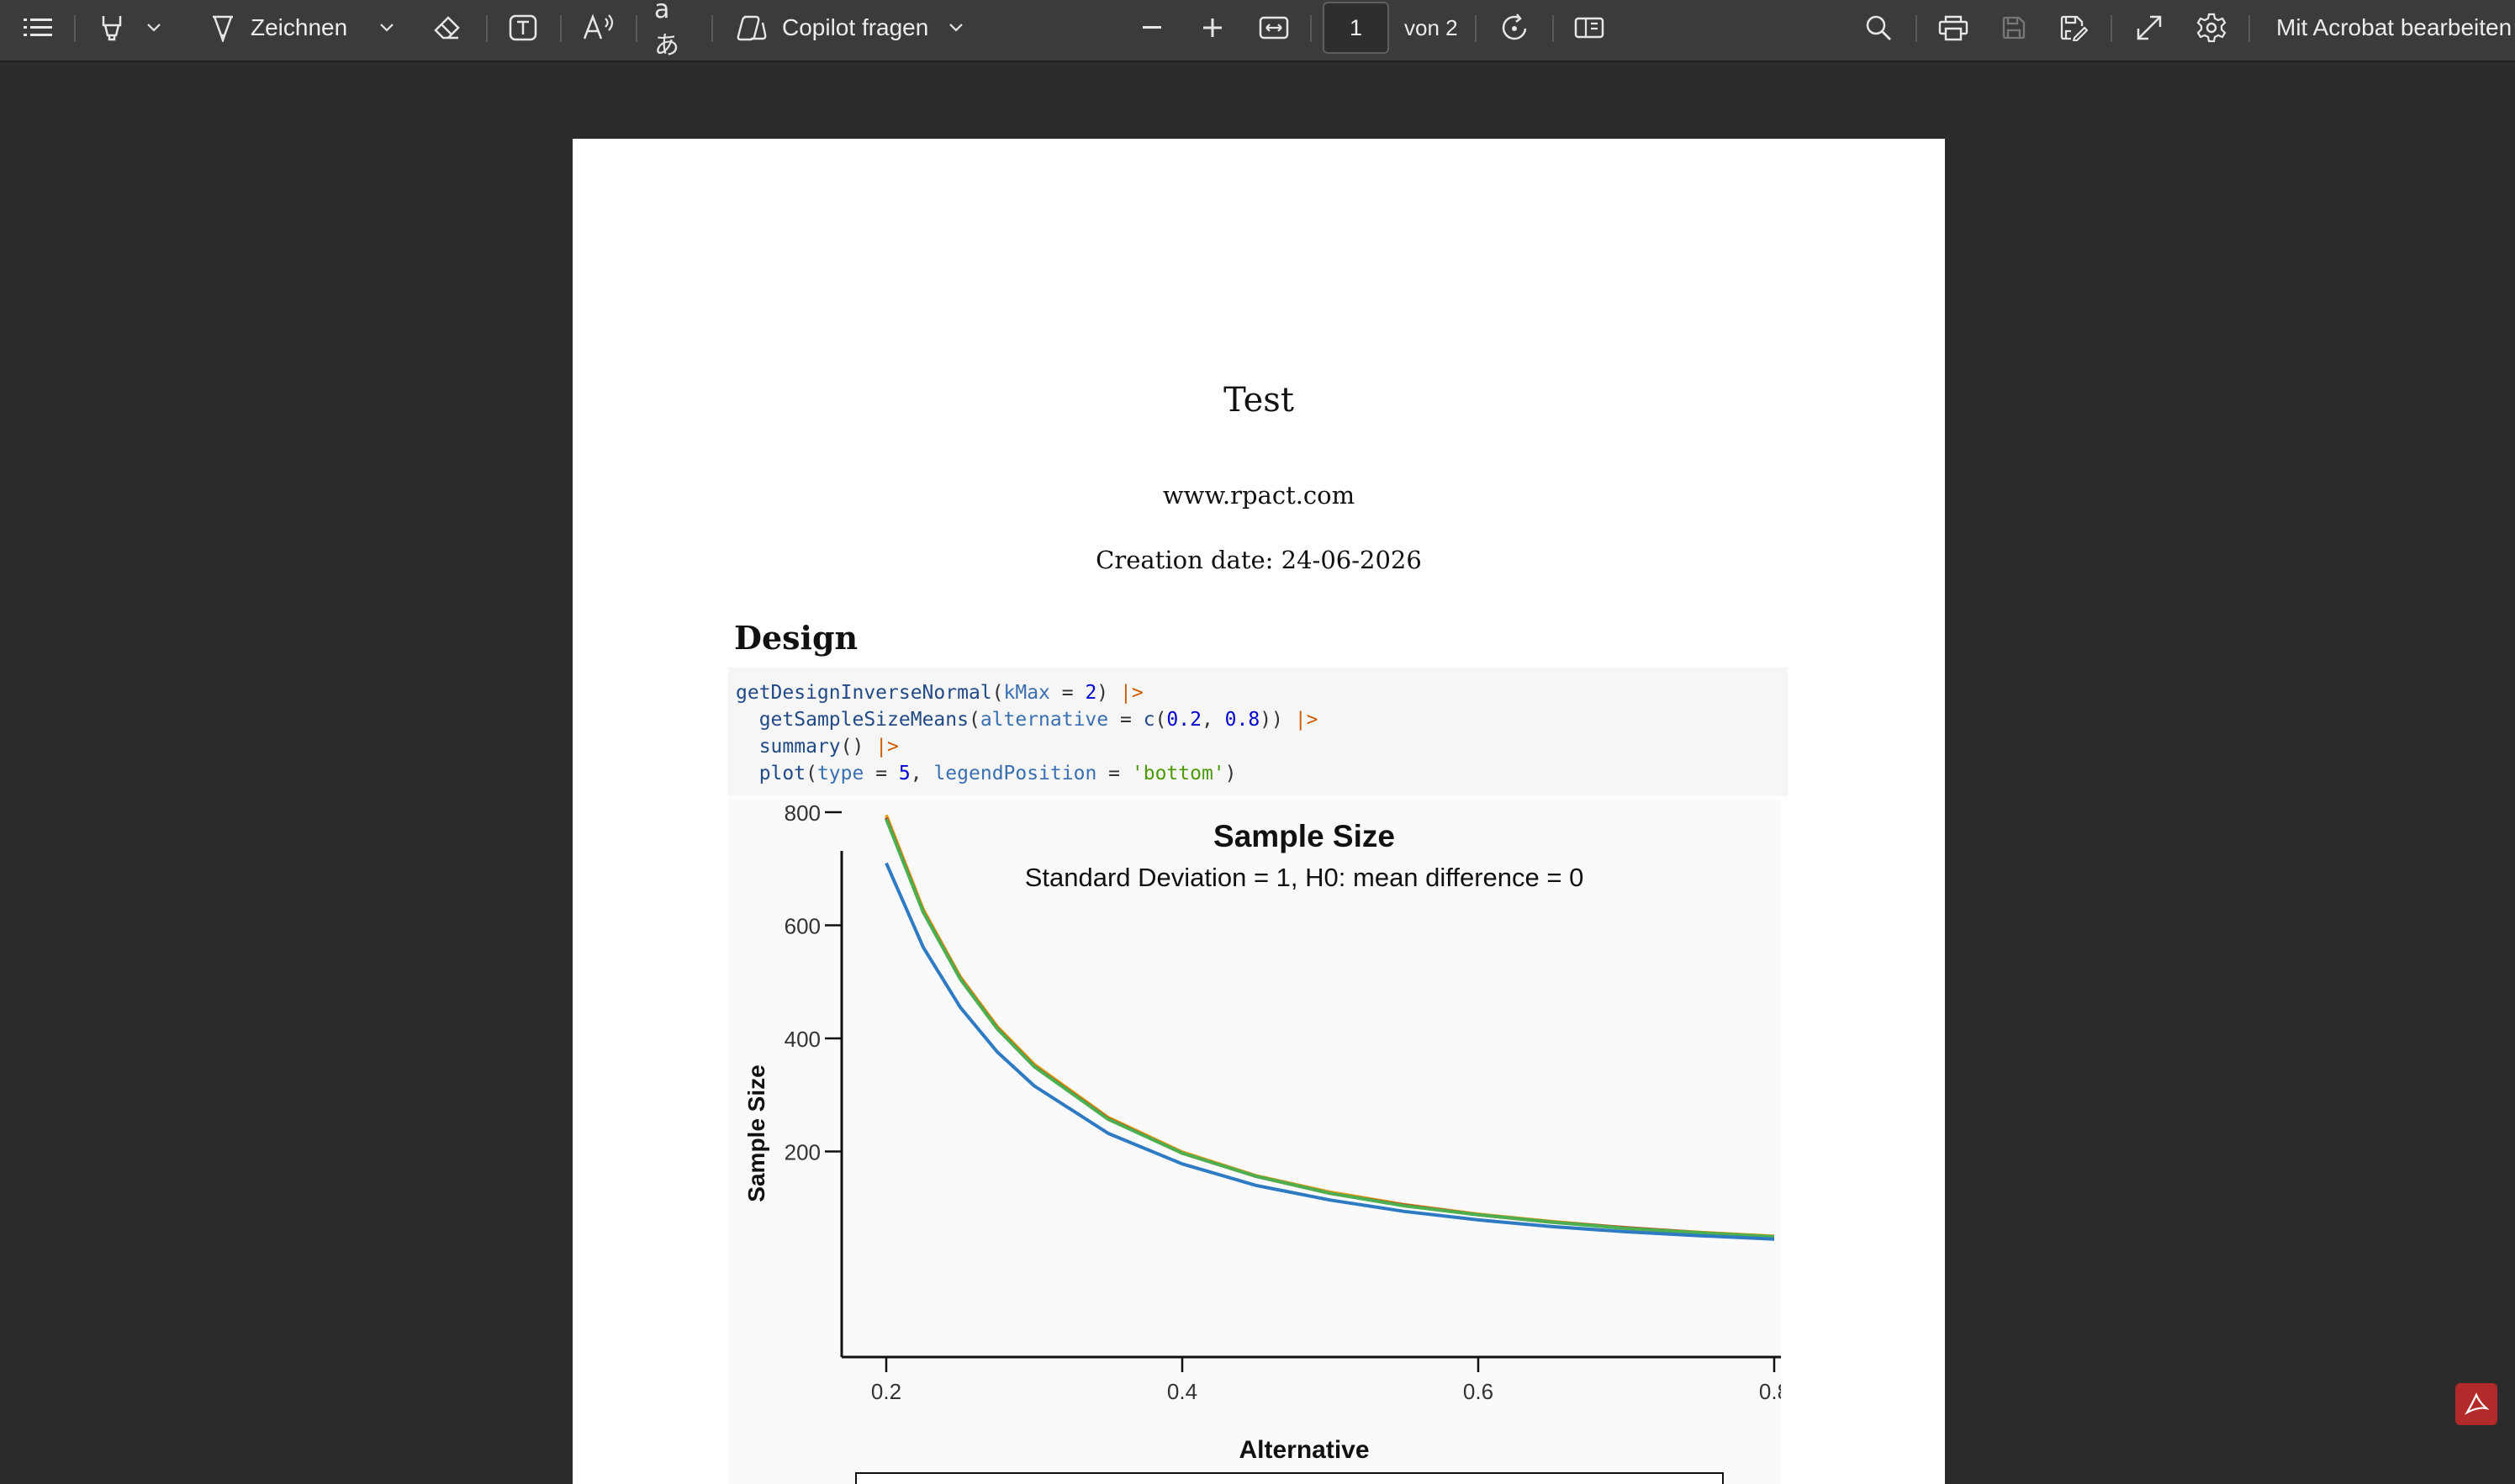 This screenshot has width=2515, height=1484. I want to click on acrobat-edit-button: Mit Acrobat bearbeiten, so click(2394, 27).